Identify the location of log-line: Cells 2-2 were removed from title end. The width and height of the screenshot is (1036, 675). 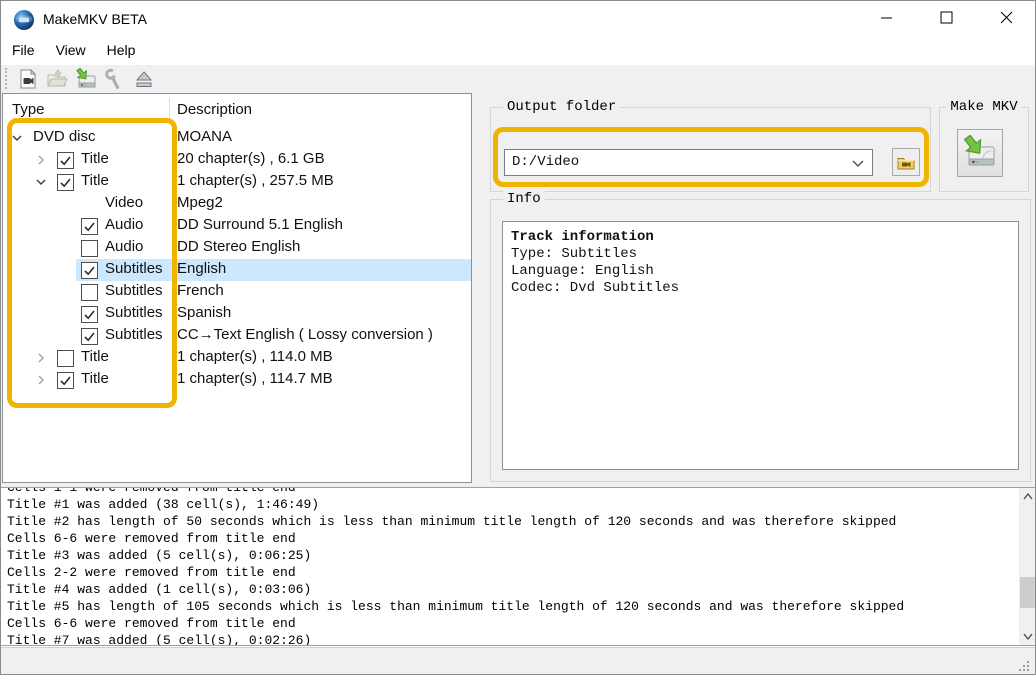
(151, 572).